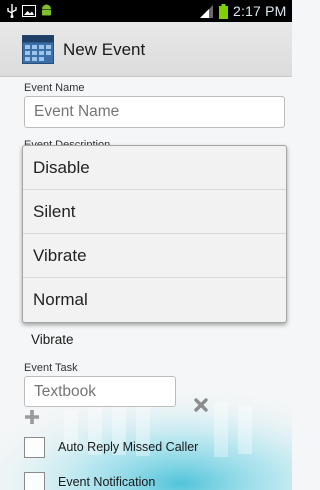 This screenshot has height=490, width=320. Describe the element at coordinates (154, 256) in the screenshot. I see `dropdown-option-vibrate: Vibrate` at that location.